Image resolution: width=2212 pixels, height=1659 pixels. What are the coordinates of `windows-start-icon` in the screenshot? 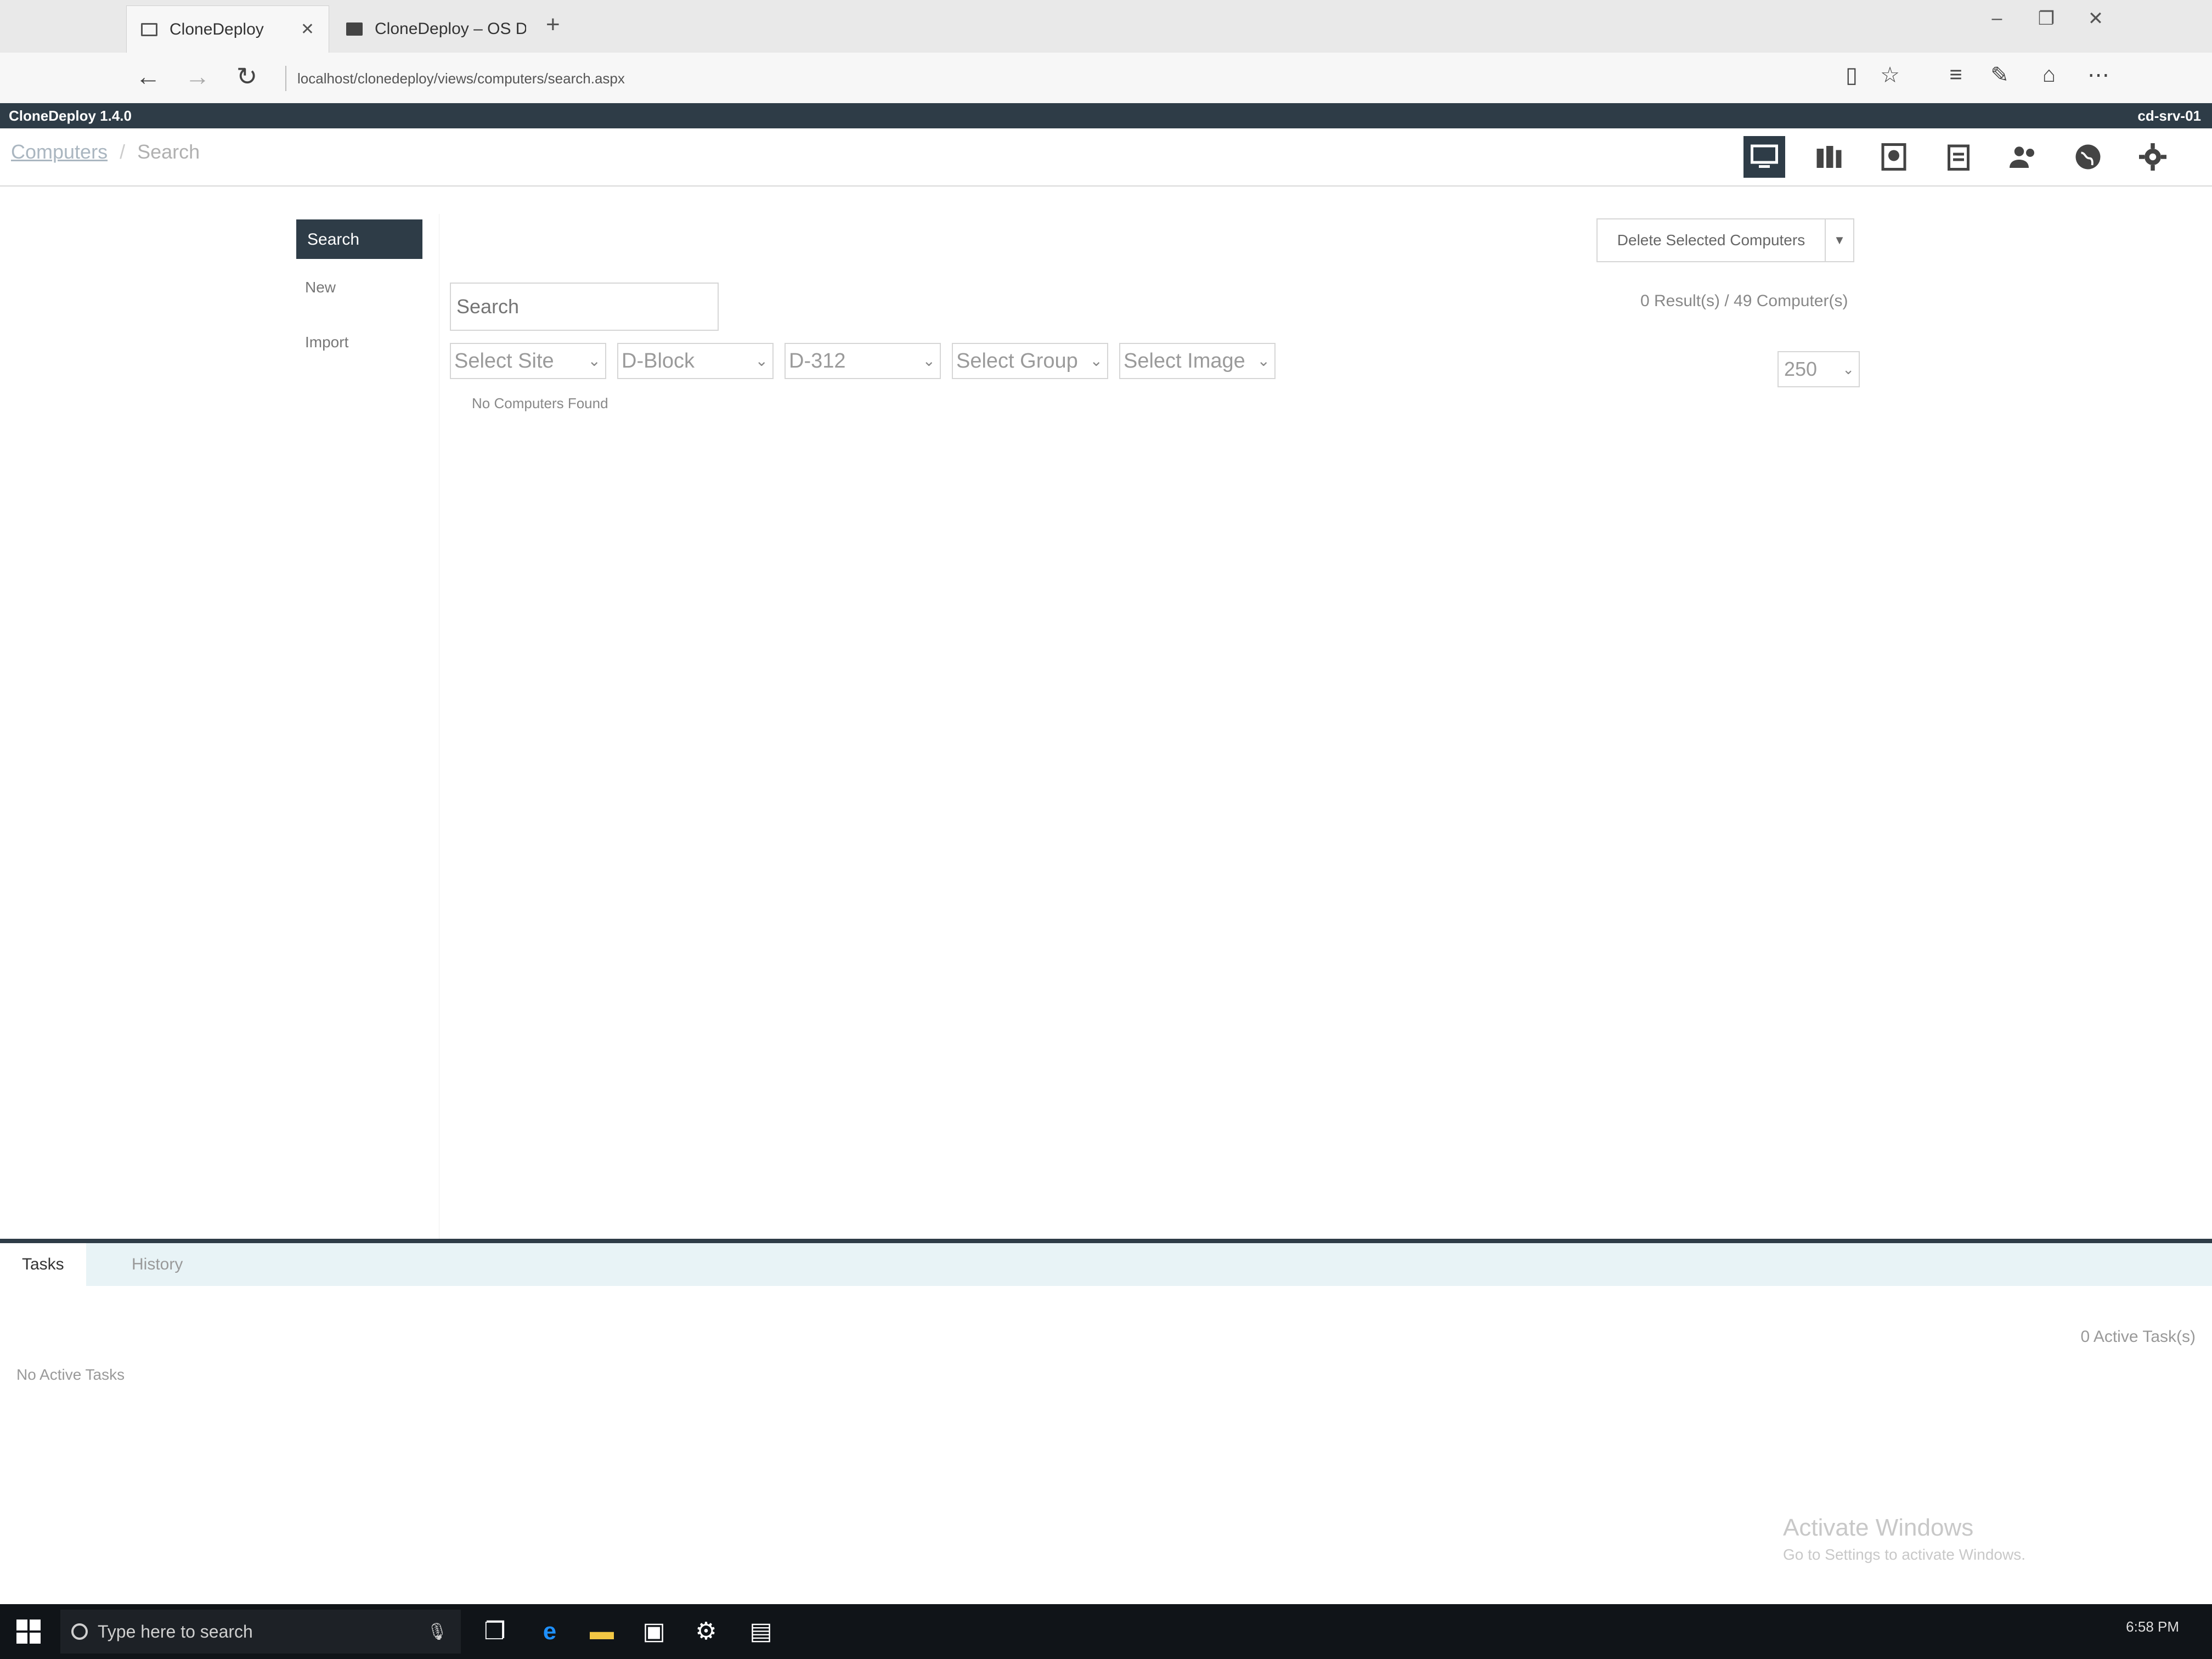 It's located at (29, 1632).